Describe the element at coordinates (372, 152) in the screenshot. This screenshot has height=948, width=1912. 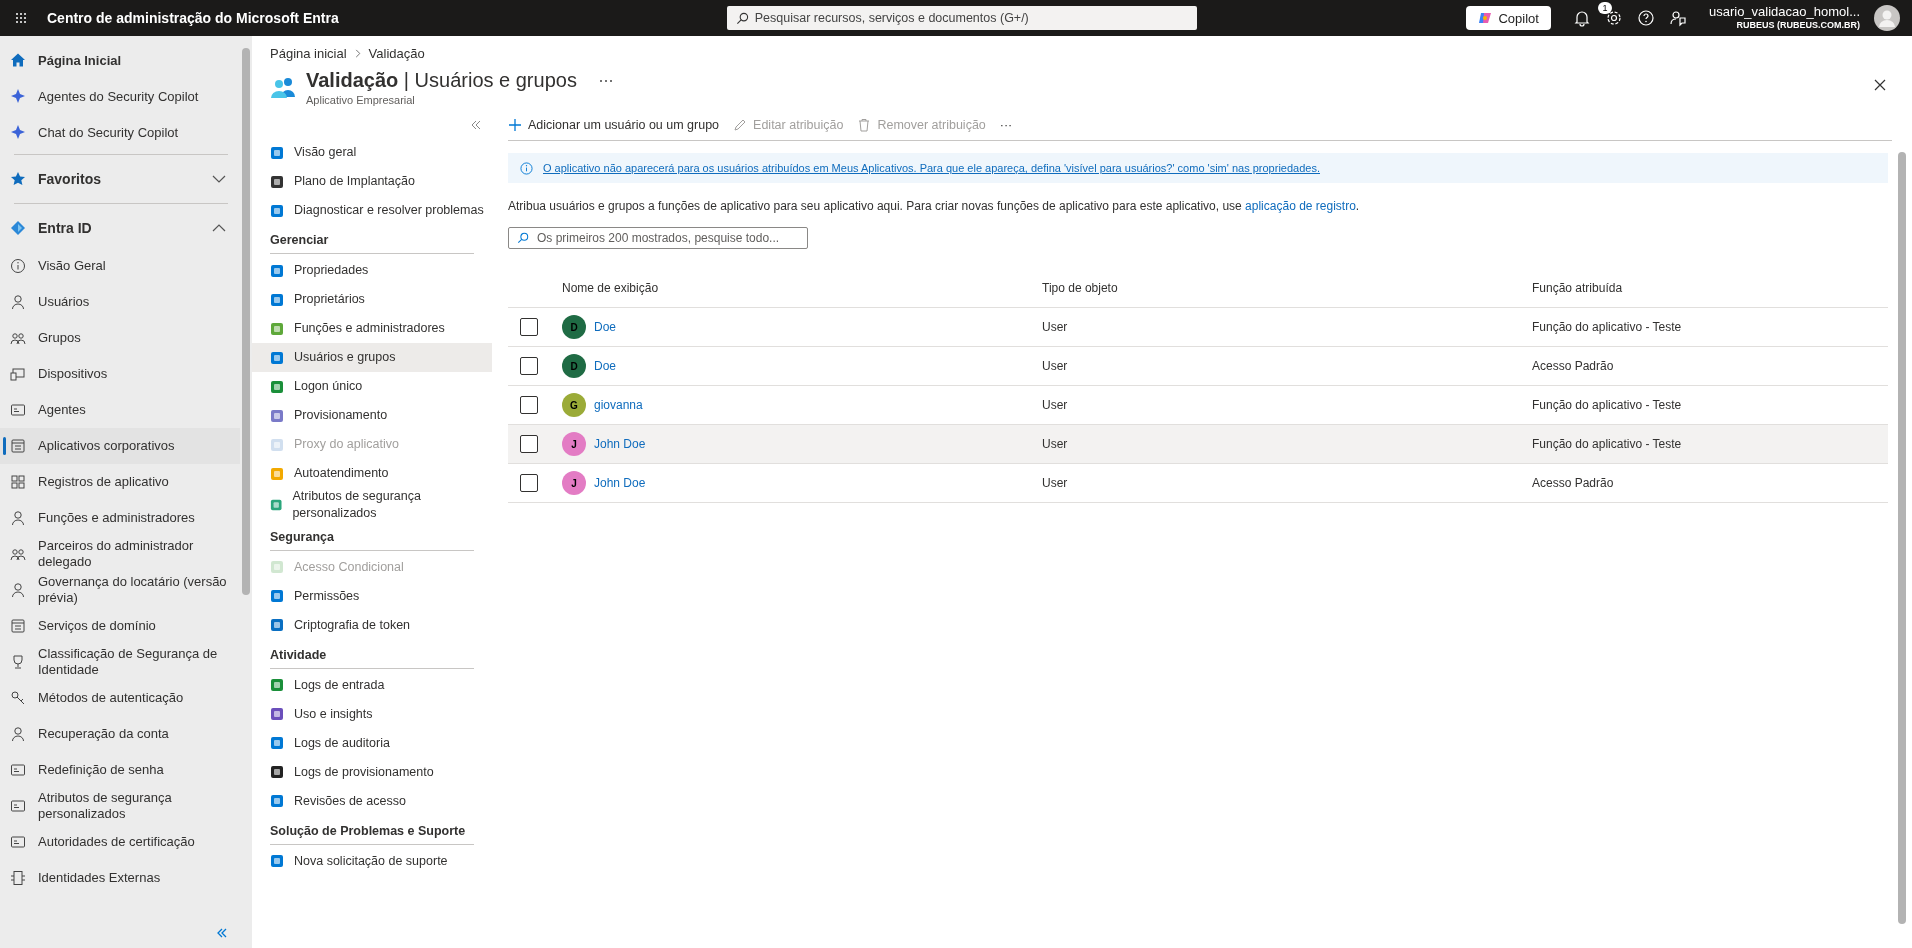
I see `nav-item: Visão geral` at that location.